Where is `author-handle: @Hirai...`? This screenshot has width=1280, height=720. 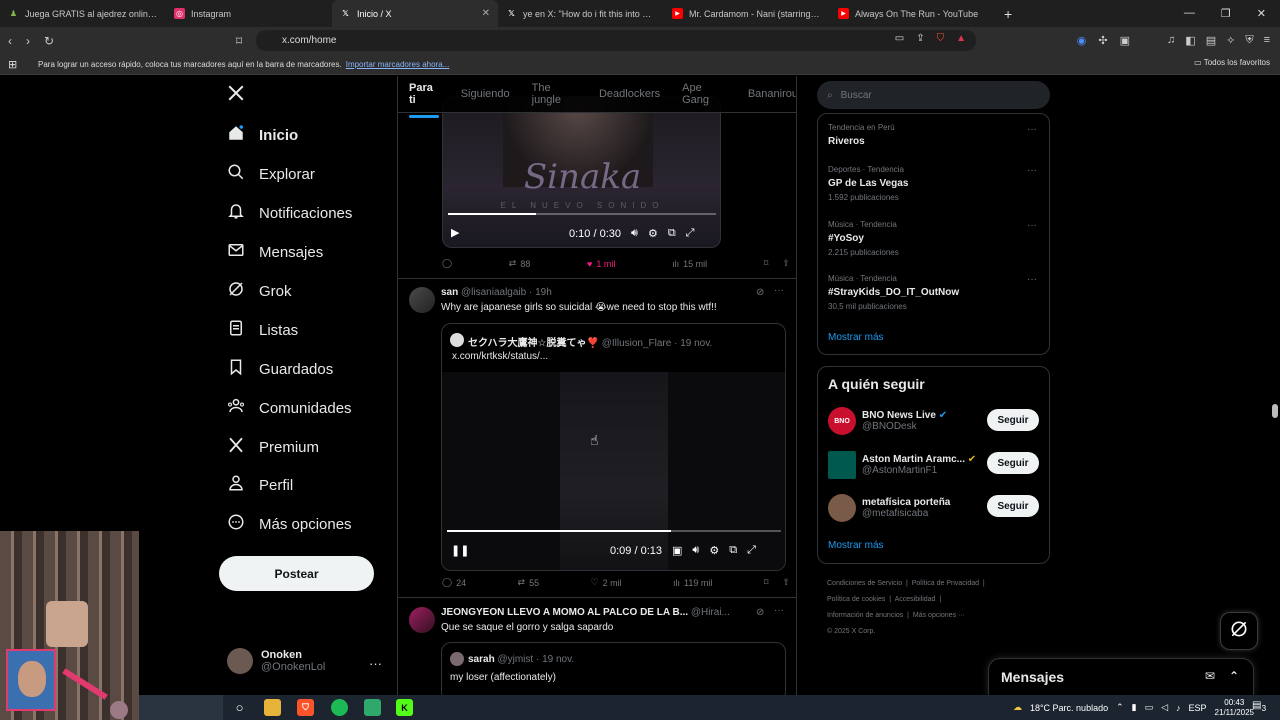
author-handle: @Hirai... is located at coordinates (710, 612).